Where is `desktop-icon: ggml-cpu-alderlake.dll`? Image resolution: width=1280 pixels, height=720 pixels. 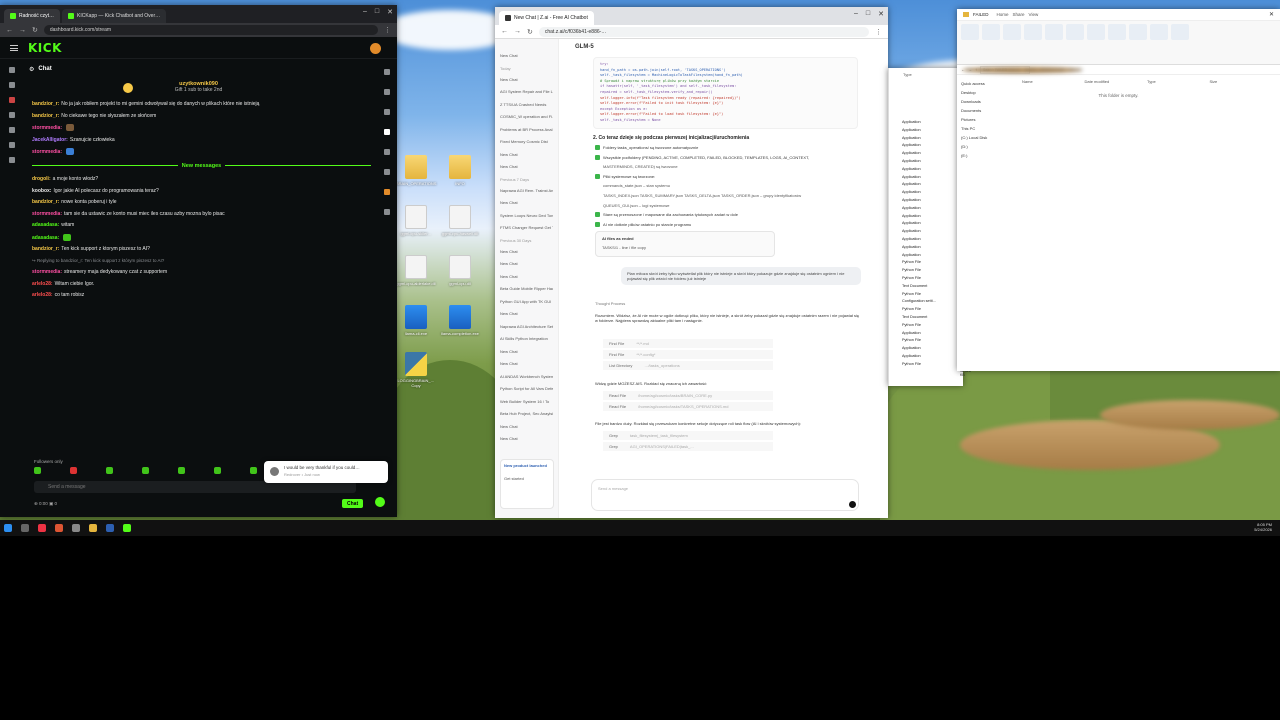
desktop-icon: ggml-cpu-alderlake.dll is located at coordinates (416, 270).